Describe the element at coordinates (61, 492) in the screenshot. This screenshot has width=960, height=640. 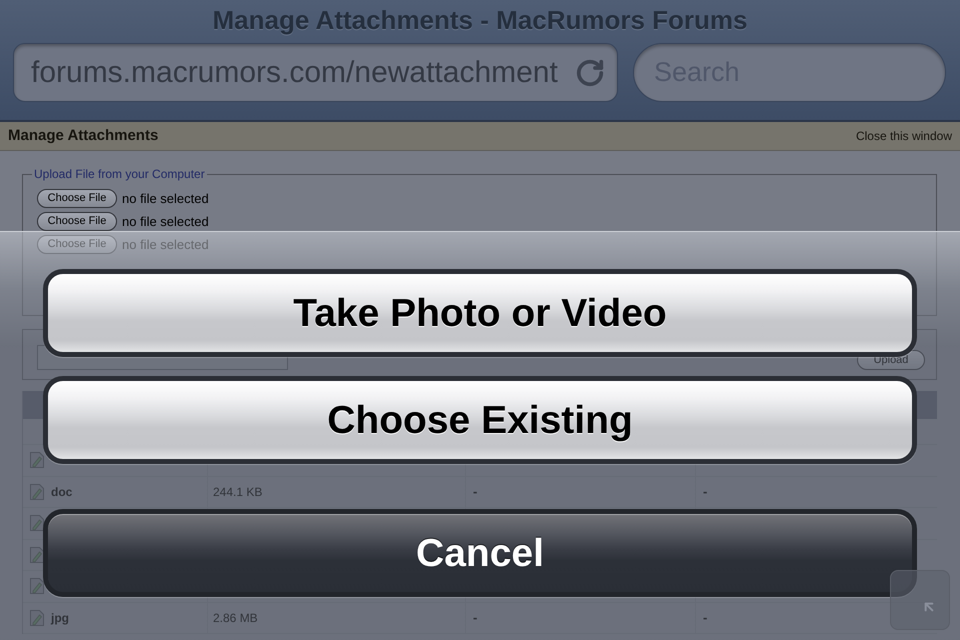
I see `file-type-text: doc` at that location.